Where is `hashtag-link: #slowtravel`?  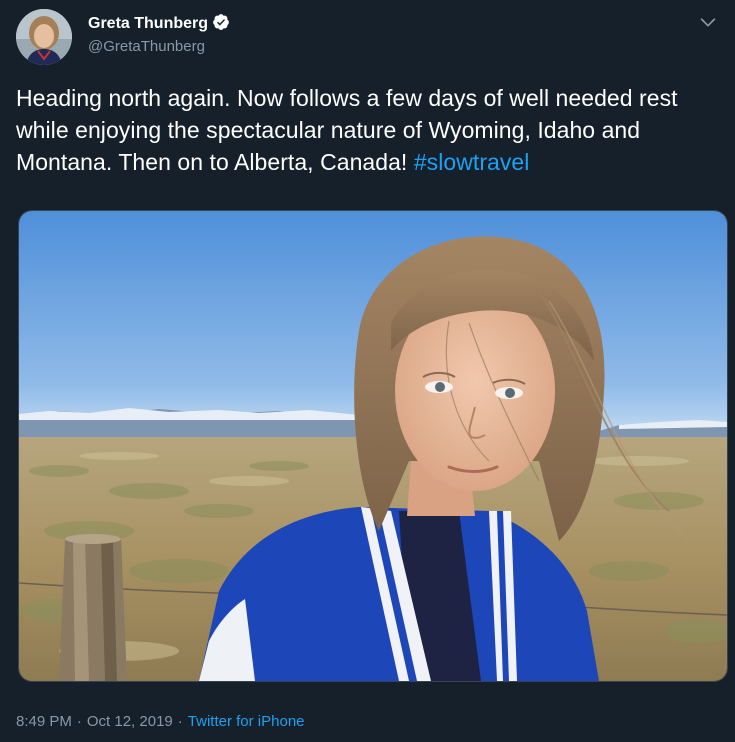
hashtag-link: #slowtravel is located at coordinates (472, 162).